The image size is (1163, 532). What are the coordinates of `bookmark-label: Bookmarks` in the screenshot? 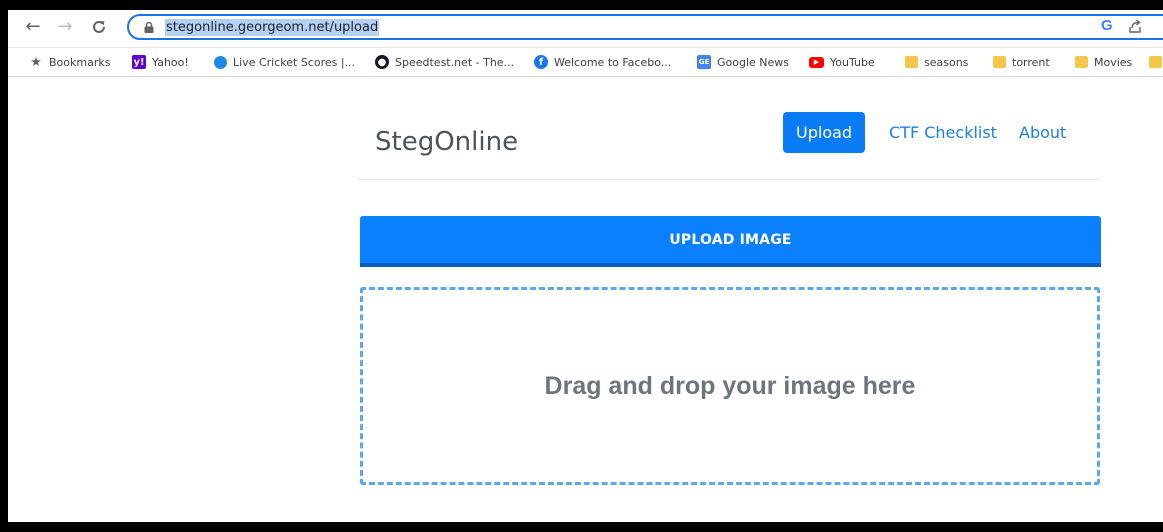 It's located at (80, 62).